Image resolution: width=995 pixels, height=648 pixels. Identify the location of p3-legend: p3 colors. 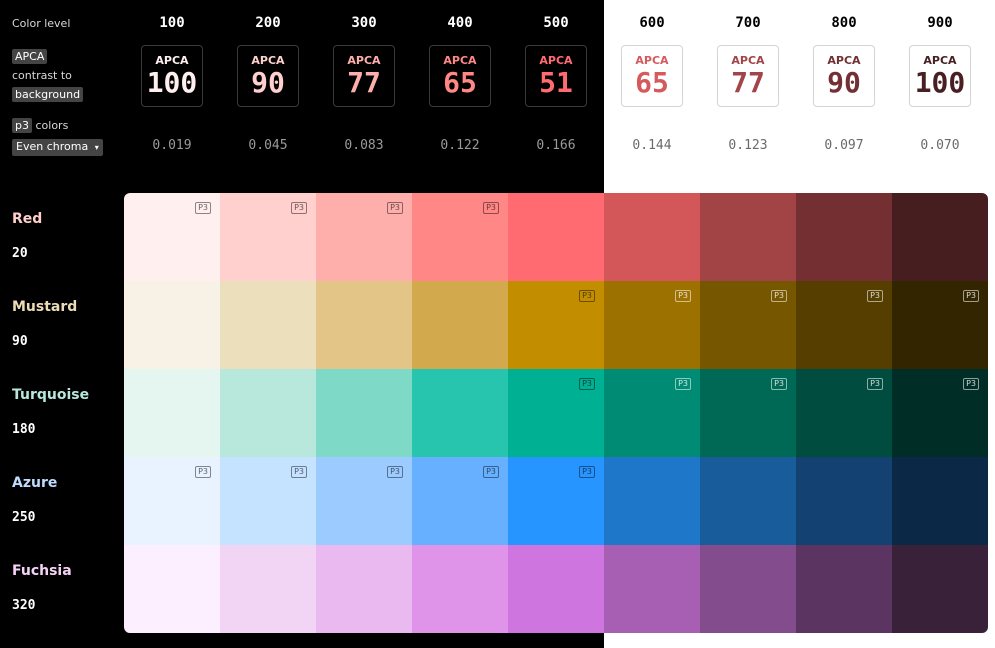
(40, 125).